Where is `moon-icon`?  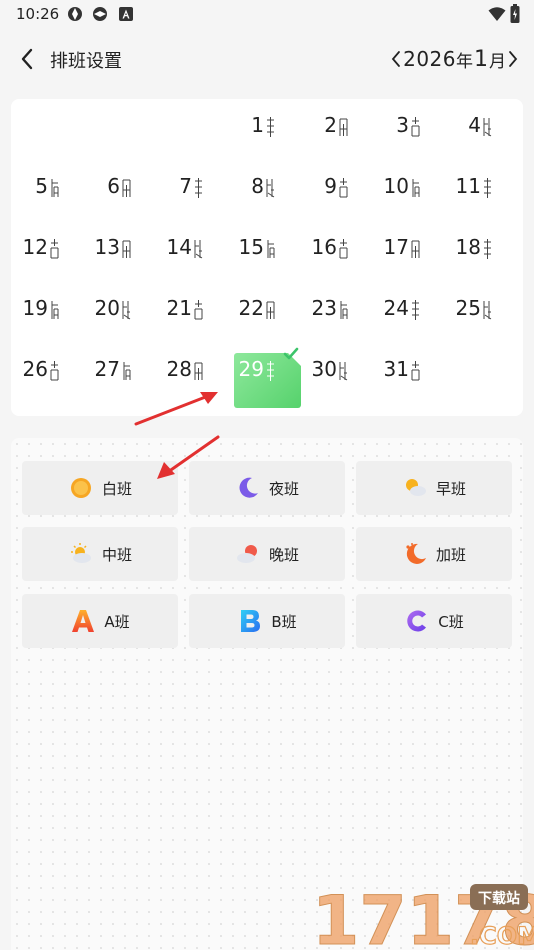
moon-icon is located at coordinates (248, 487).